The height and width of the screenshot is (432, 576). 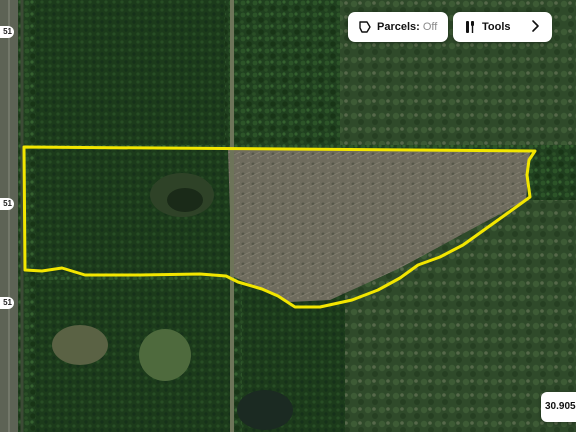 What do you see at coordinates (558, 407) in the screenshot?
I see `coordinate-readout: 30.9059` at bounding box center [558, 407].